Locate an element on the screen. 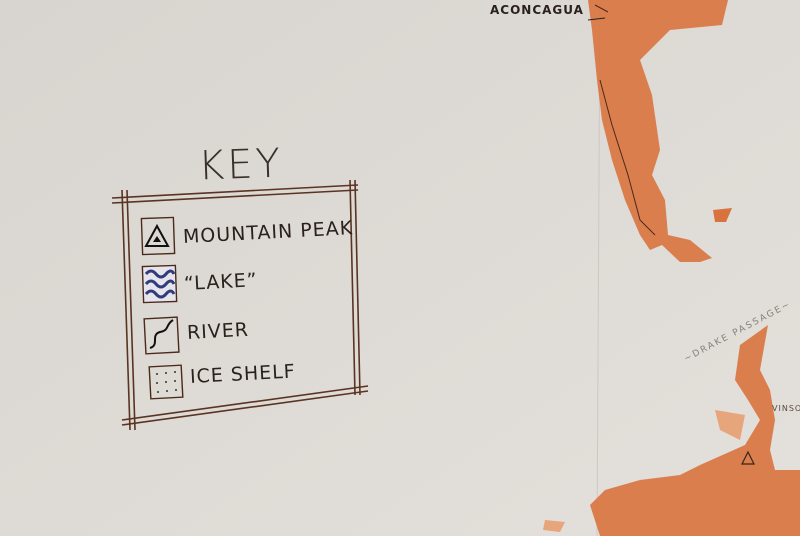 This screenshot has height=536, width=800. key-title: KEY is located at coordinates (240, 165).